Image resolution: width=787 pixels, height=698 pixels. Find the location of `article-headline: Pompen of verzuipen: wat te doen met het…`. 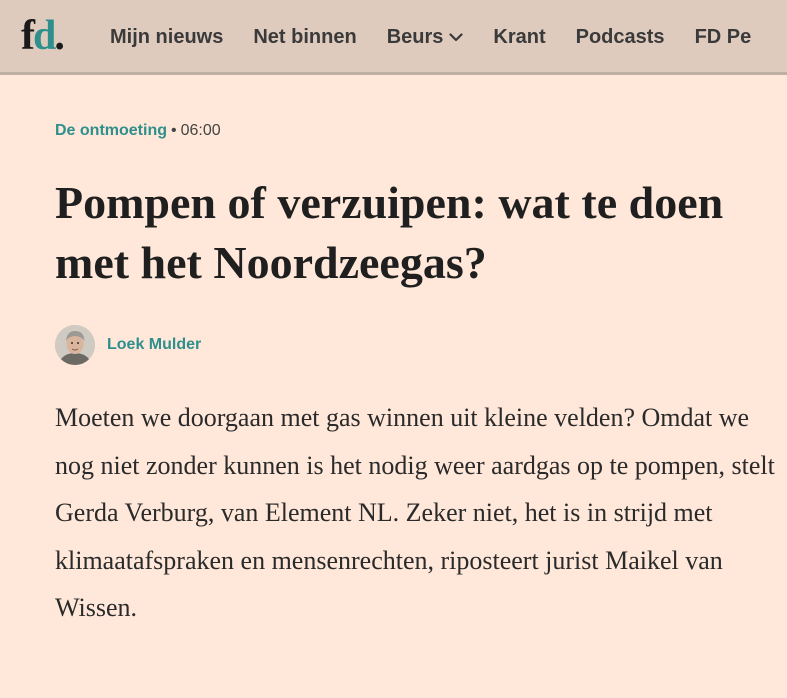

article-headline: Pompen of verzuipen: wat te doen met het… is located at coordinates (389, 232).